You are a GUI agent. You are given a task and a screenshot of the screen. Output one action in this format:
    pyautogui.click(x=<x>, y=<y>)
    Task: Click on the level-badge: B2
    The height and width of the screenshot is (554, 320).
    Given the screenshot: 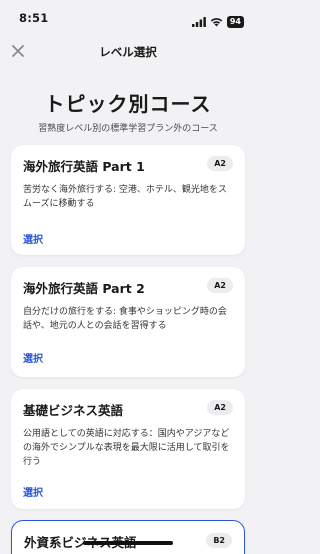 What is the action you would take?
    pyautogui.click(x=219, y=540)
    